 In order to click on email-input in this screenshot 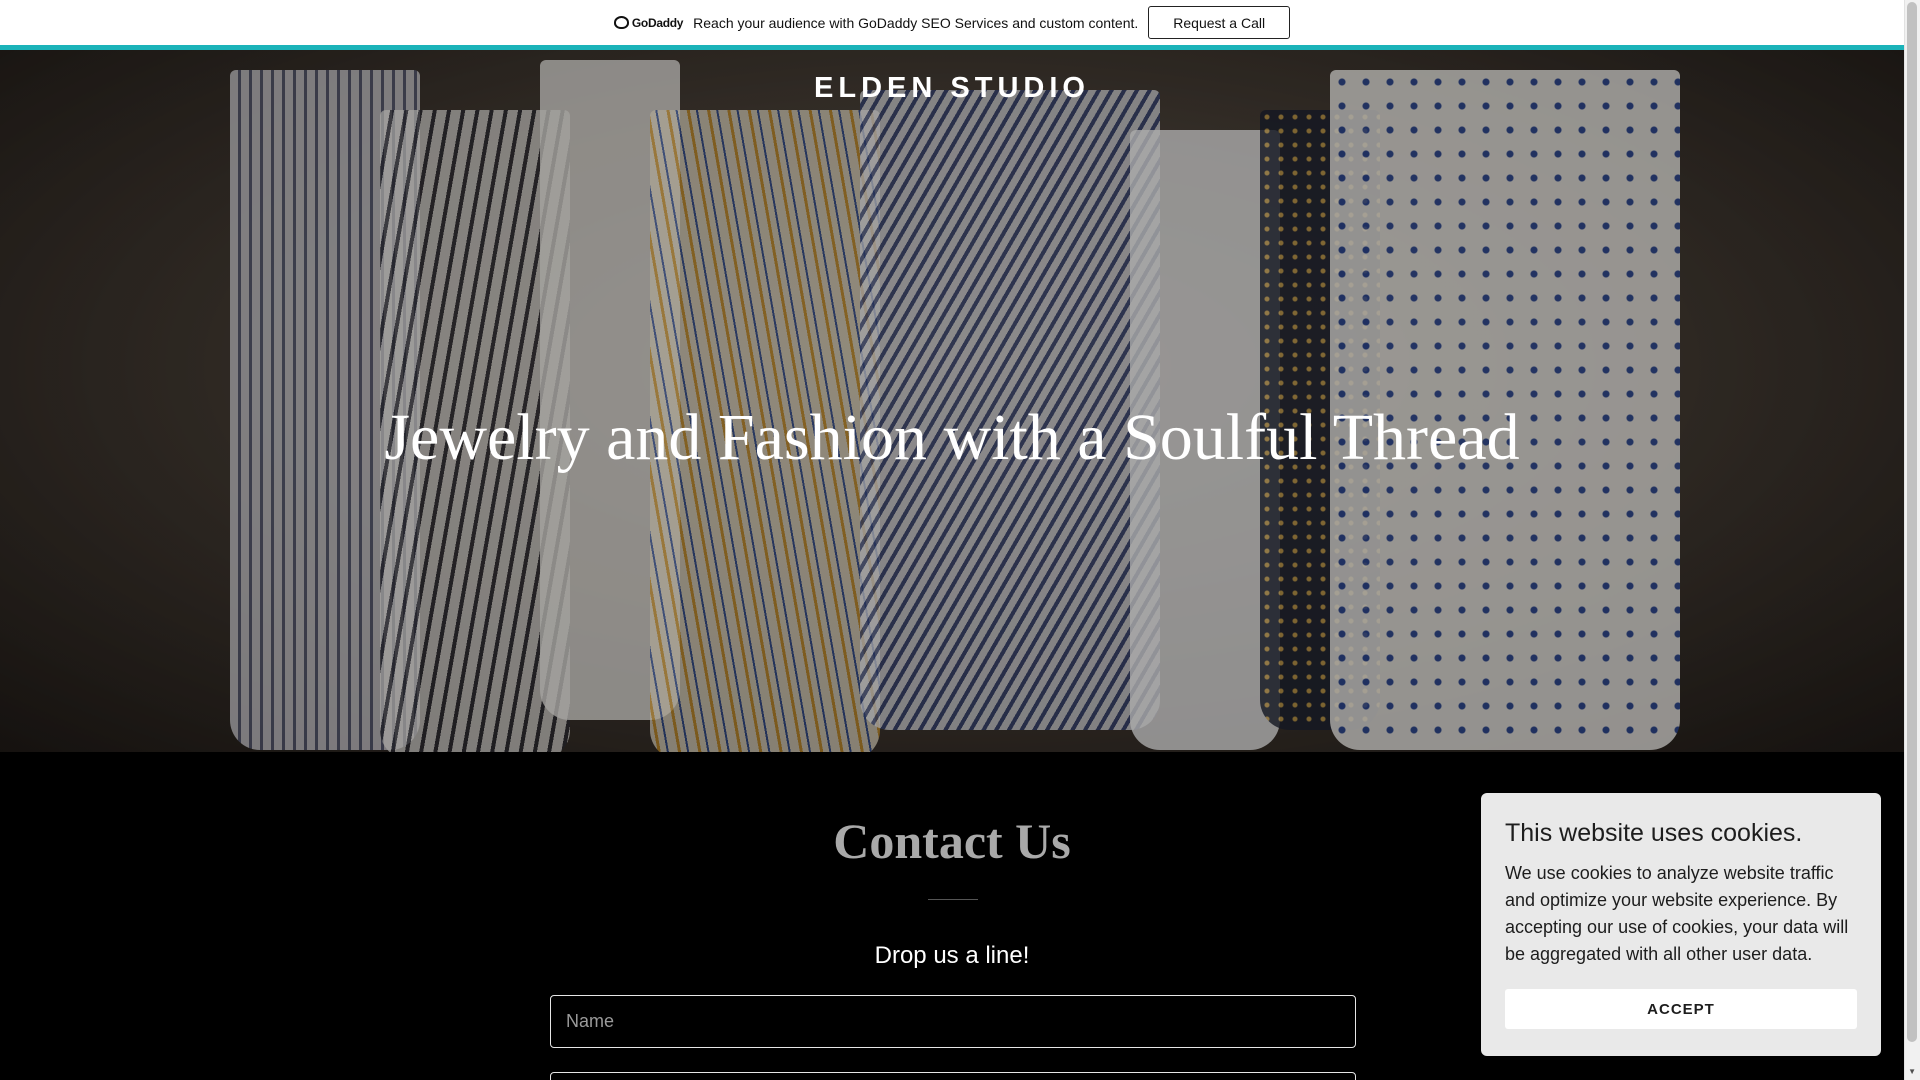, I will do `click(953, 1076)`.